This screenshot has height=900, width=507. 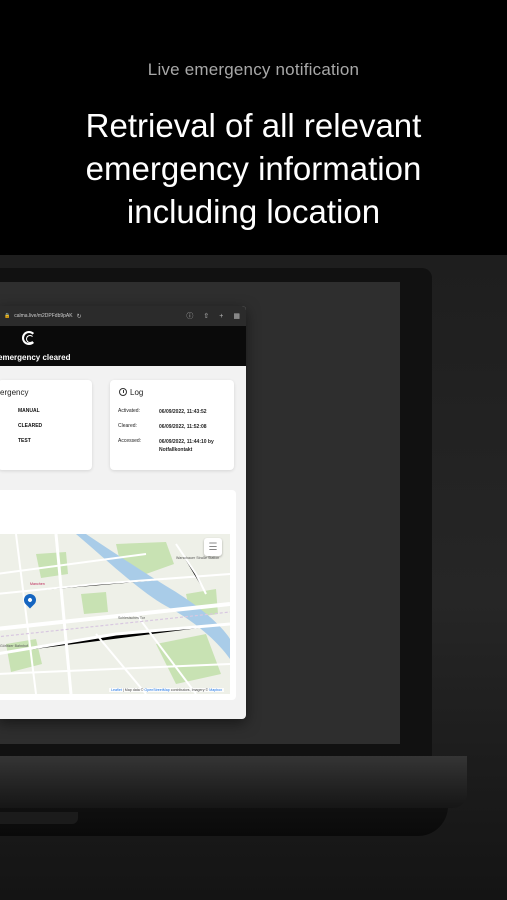 What do you see at coordinates (156, 690) in the screenshot?
I see `osm-link: OpenStreetMap` at bounding box center [156, 690].